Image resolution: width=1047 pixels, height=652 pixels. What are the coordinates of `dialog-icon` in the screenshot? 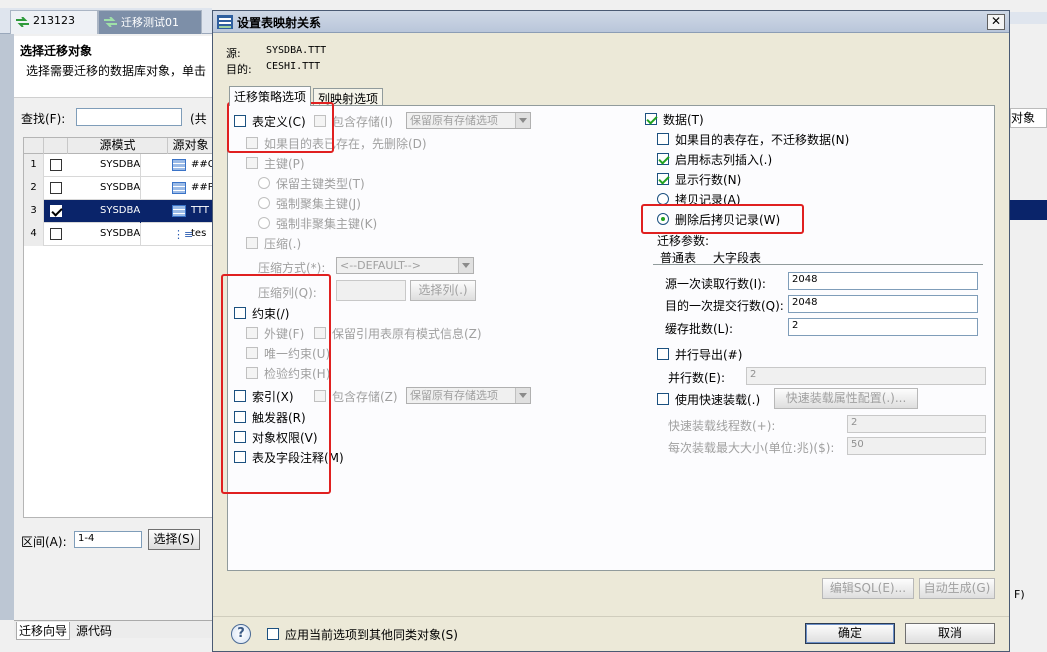 It's located at (225, 22).